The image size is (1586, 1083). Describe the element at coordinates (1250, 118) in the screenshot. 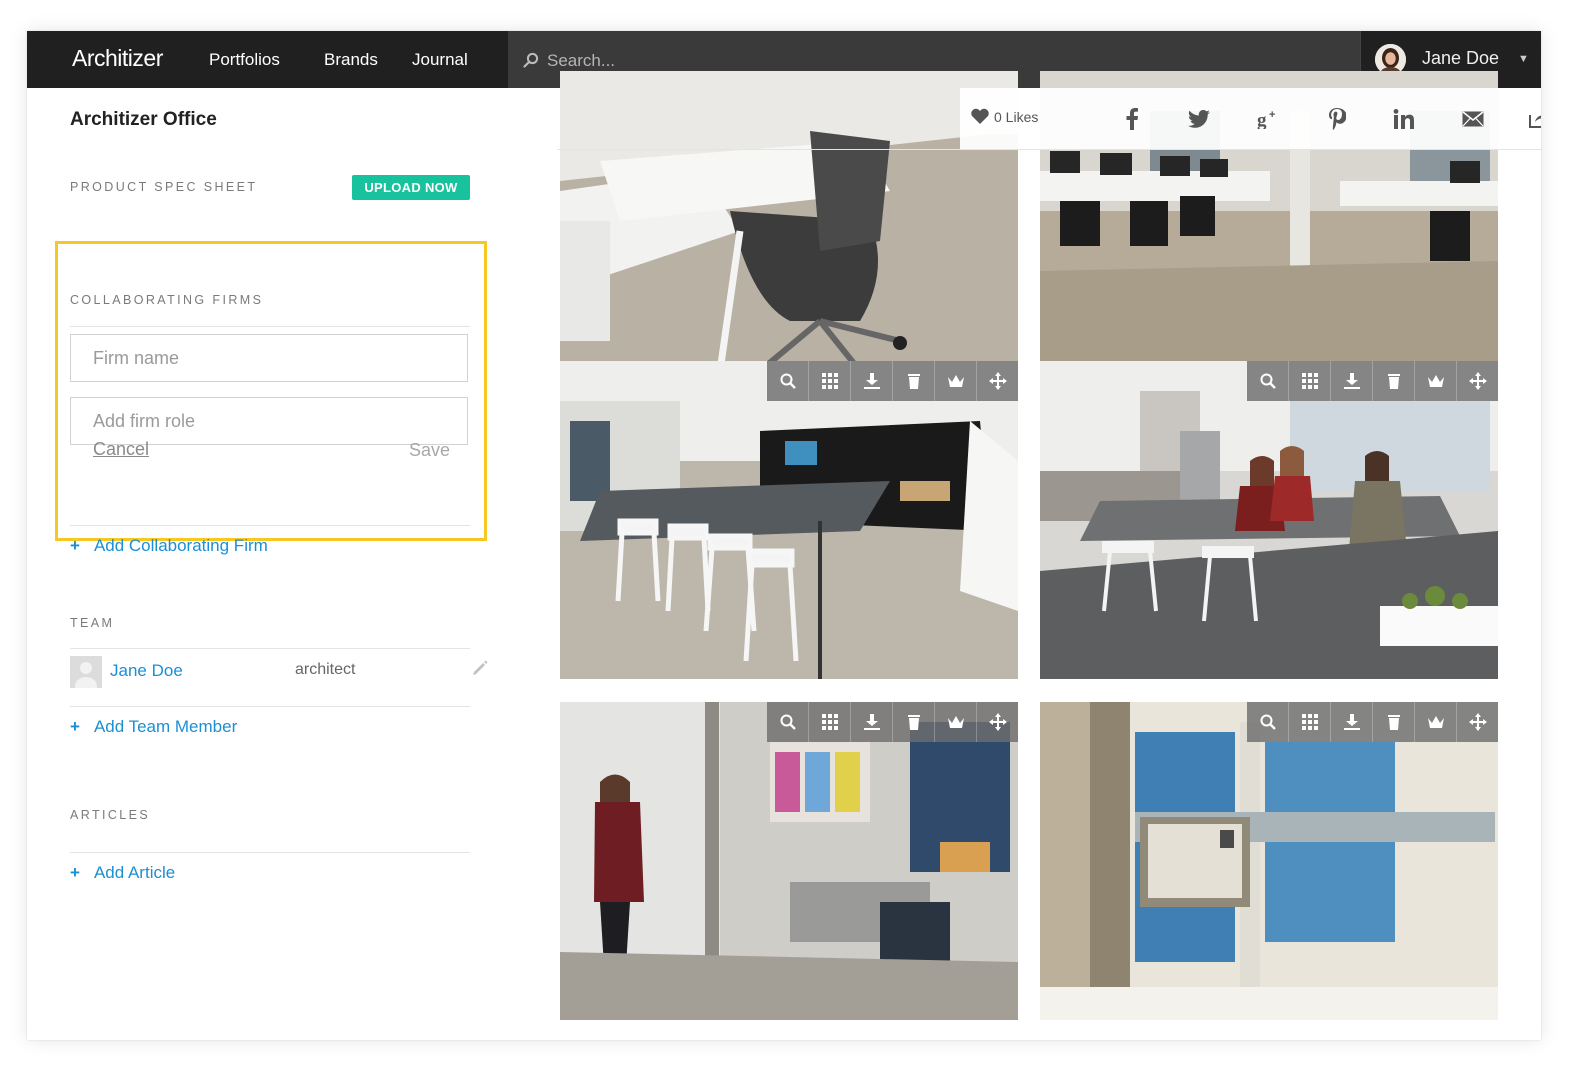

I see `share-bar: 0 Likes g +` at that location.